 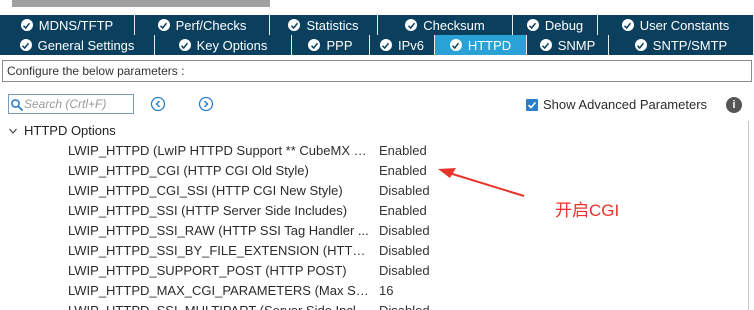 I want to click on chevron-right-circle-icon, so click(x=206, y=104).